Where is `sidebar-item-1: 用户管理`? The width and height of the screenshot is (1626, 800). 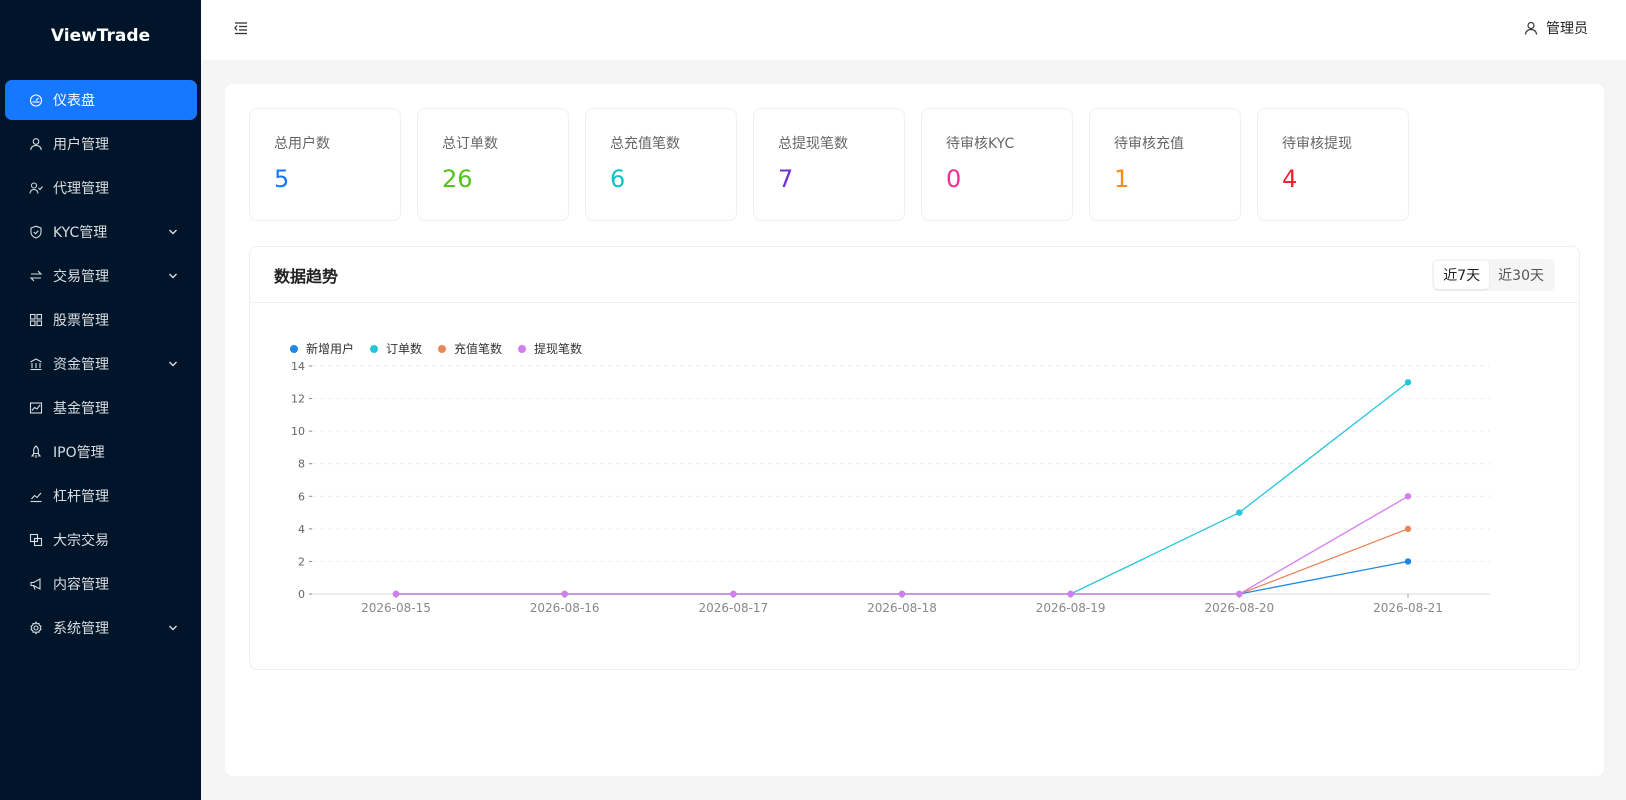
sidebar-item-1: 用户管理 is located at coordinates (101, 144).